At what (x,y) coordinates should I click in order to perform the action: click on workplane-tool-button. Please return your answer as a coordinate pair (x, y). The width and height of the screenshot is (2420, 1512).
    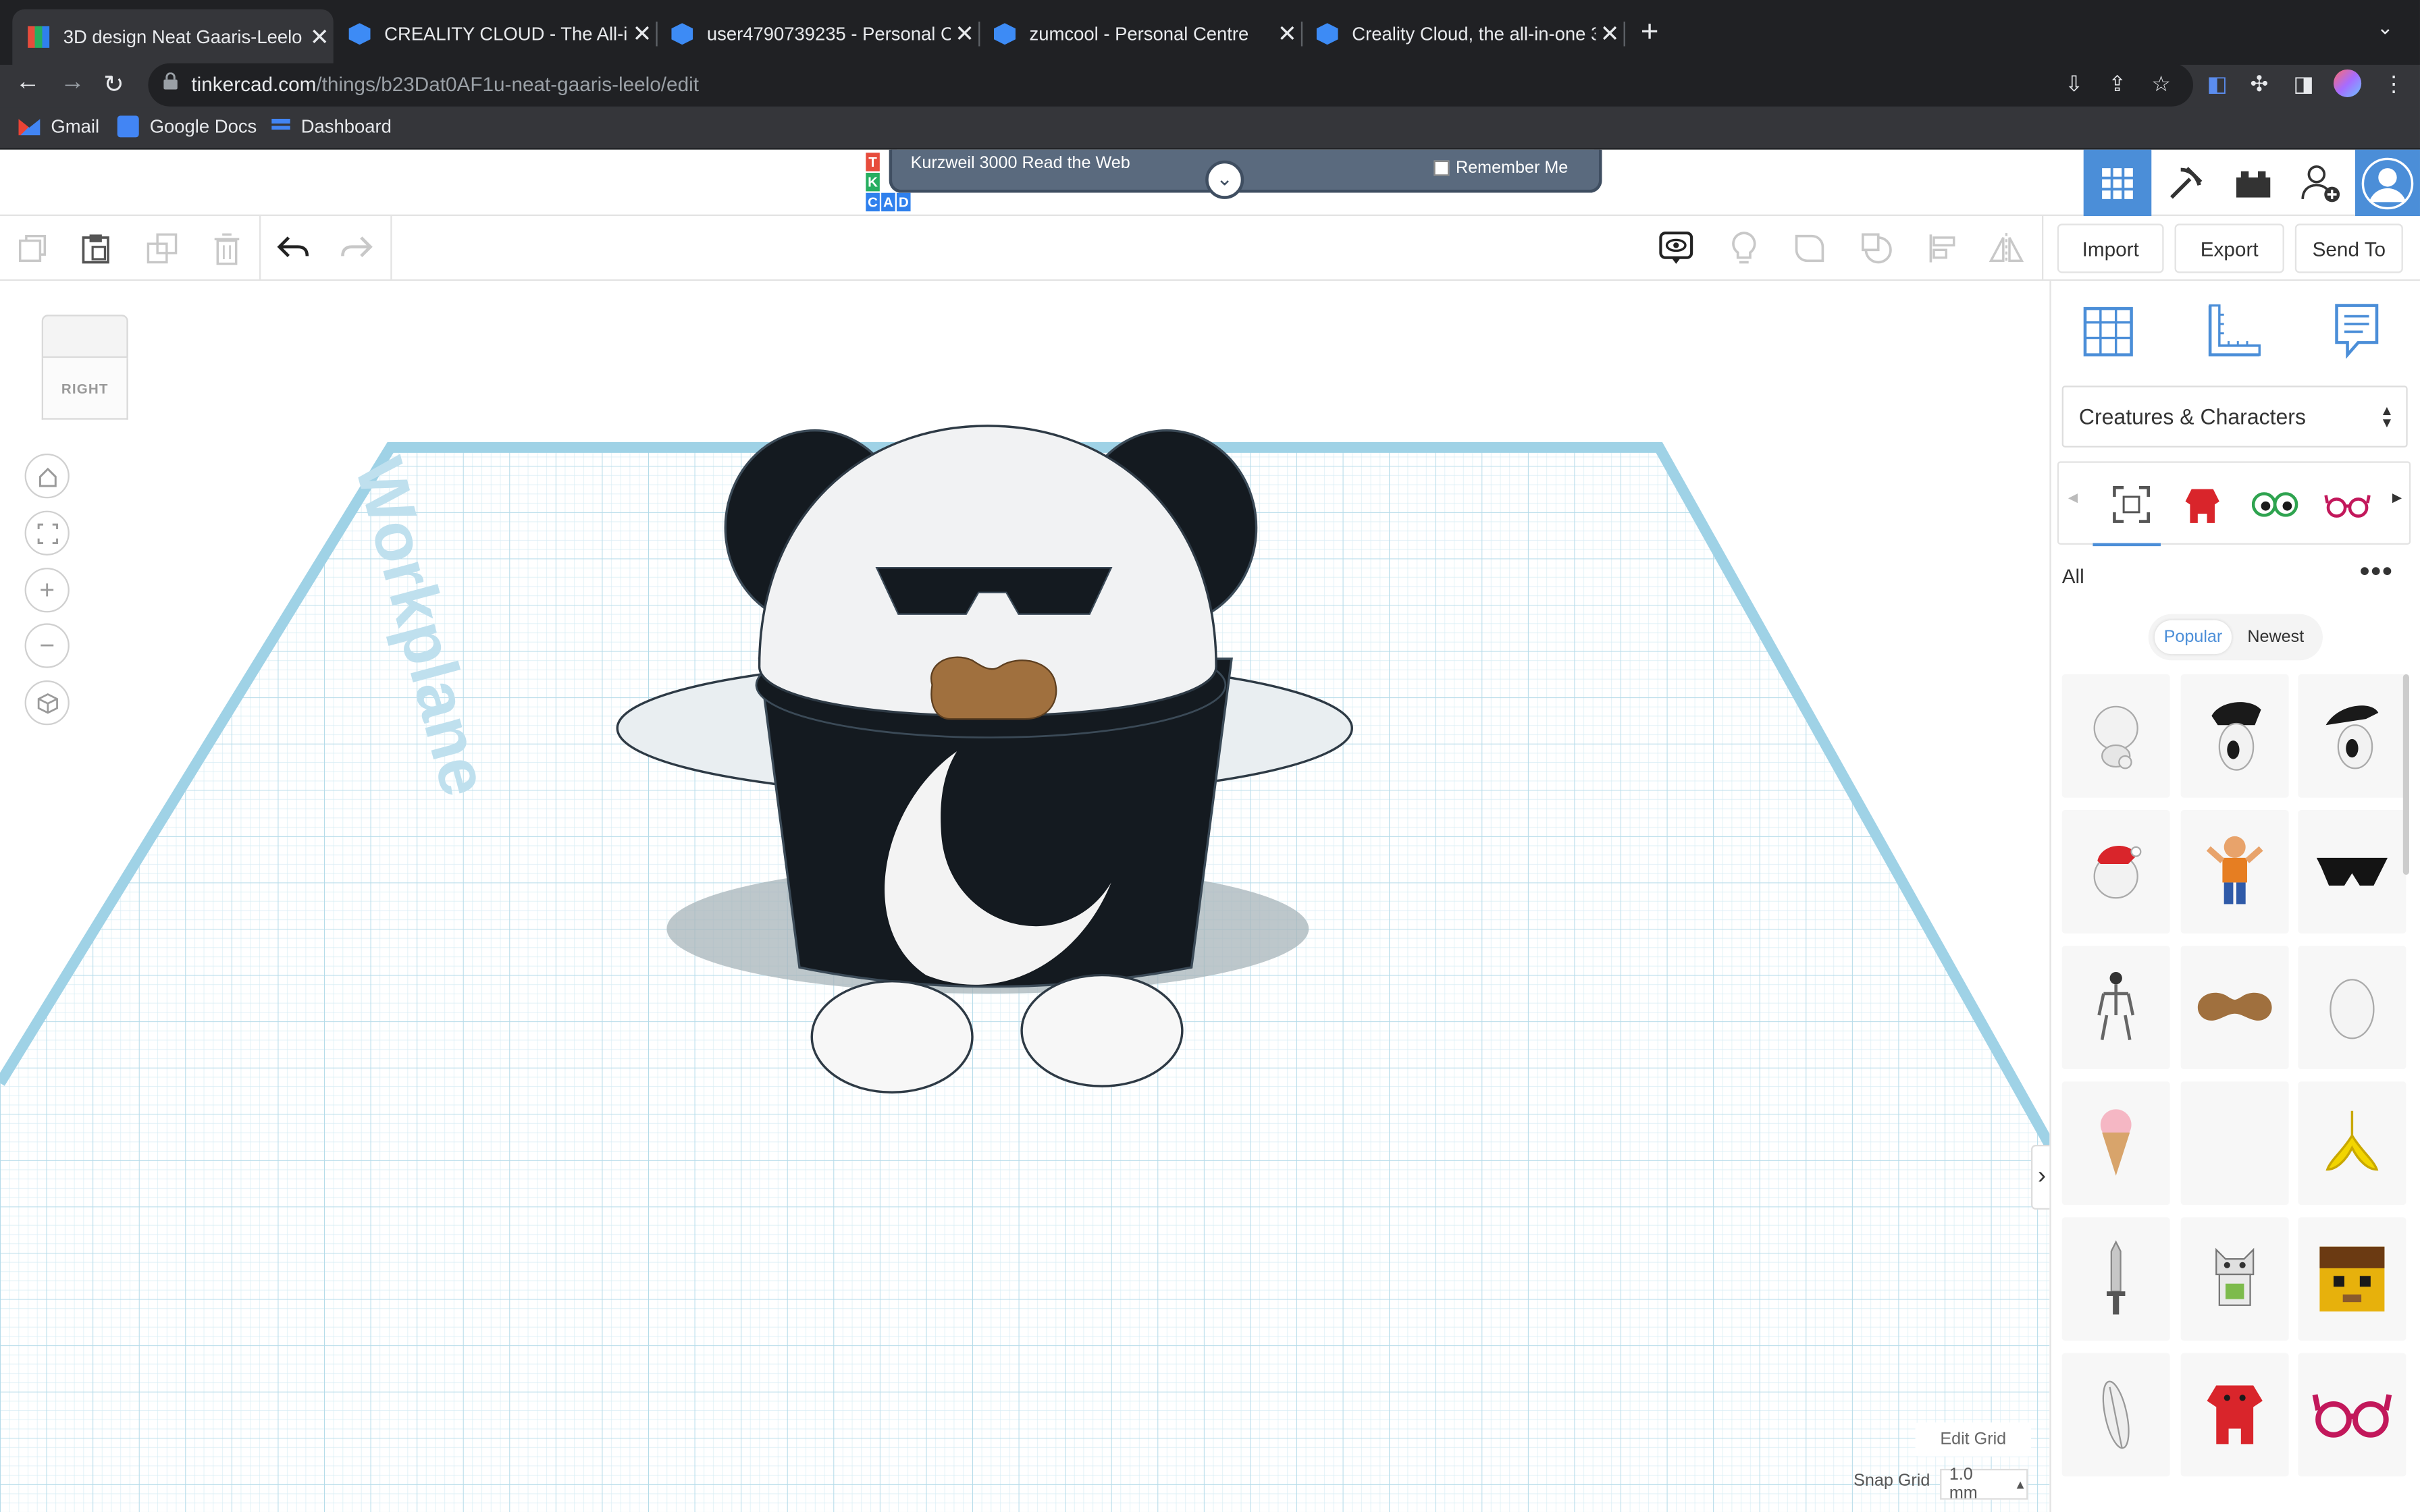
    Looking at the image, I should click on (2108, 329).